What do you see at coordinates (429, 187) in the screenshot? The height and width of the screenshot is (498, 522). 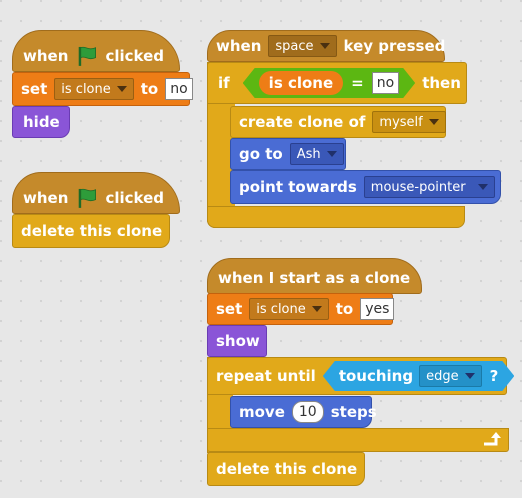 I see `point-target-dropdown: mouse-pointer` at bounding box center [429, 187].